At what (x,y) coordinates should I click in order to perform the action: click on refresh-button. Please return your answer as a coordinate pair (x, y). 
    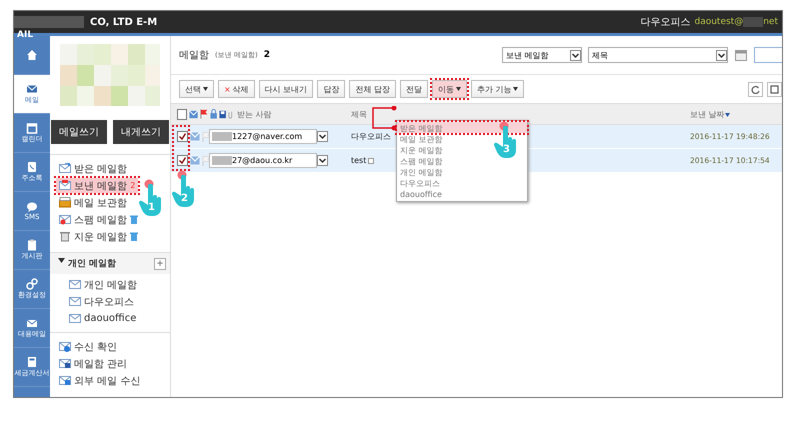
    Looking at the image, I should click on (755, 89).